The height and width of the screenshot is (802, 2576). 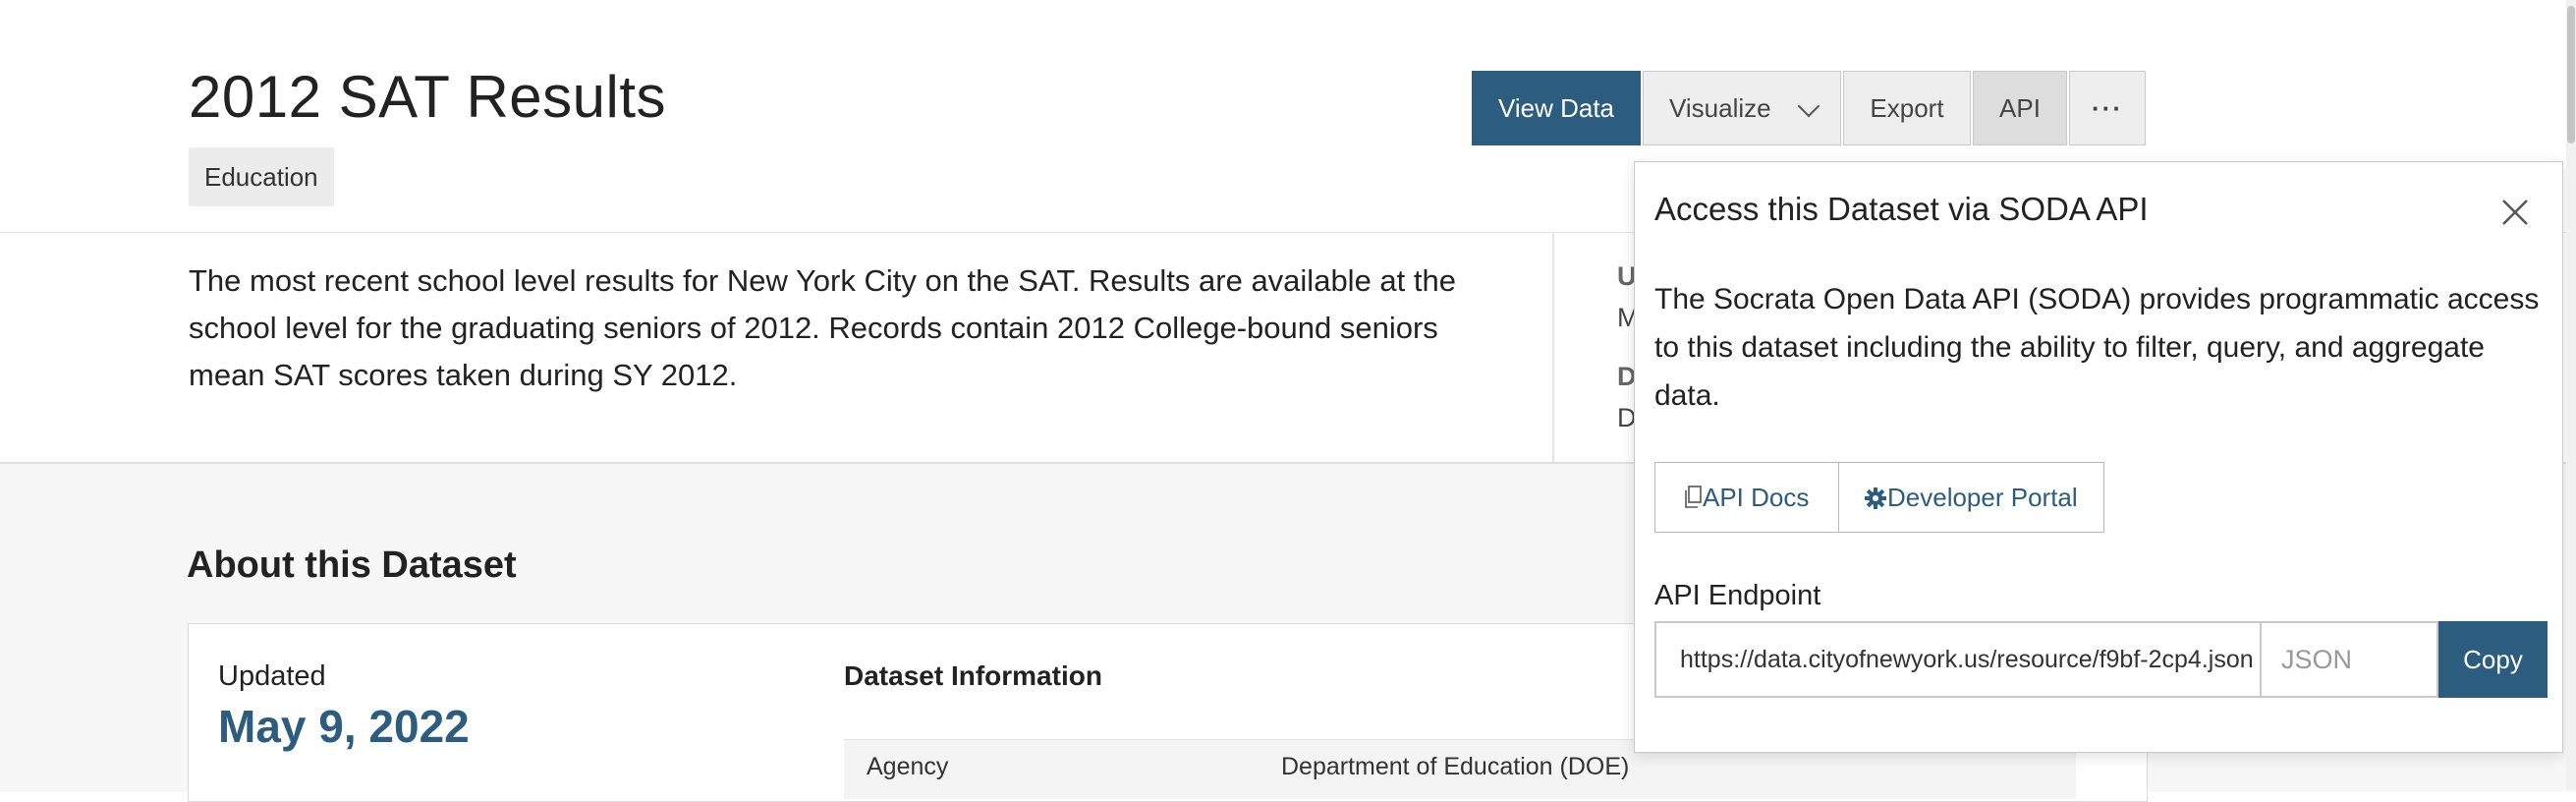 I want to click on agency-label: Agency, so click(x=908, y=766).